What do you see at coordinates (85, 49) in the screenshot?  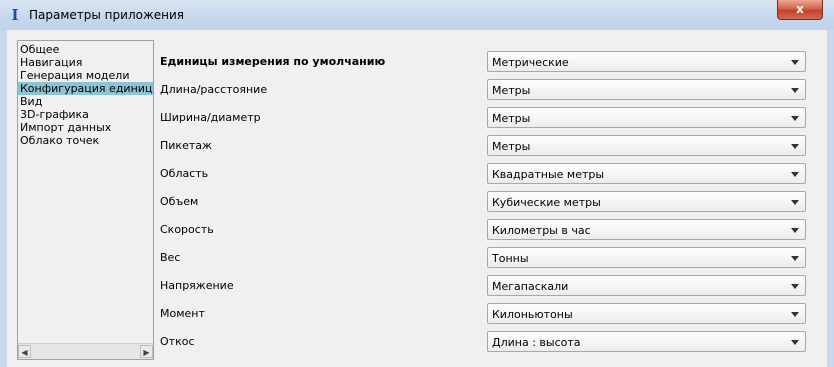 I see `nav-item-general: Общее` at bounding box center [85, 49].